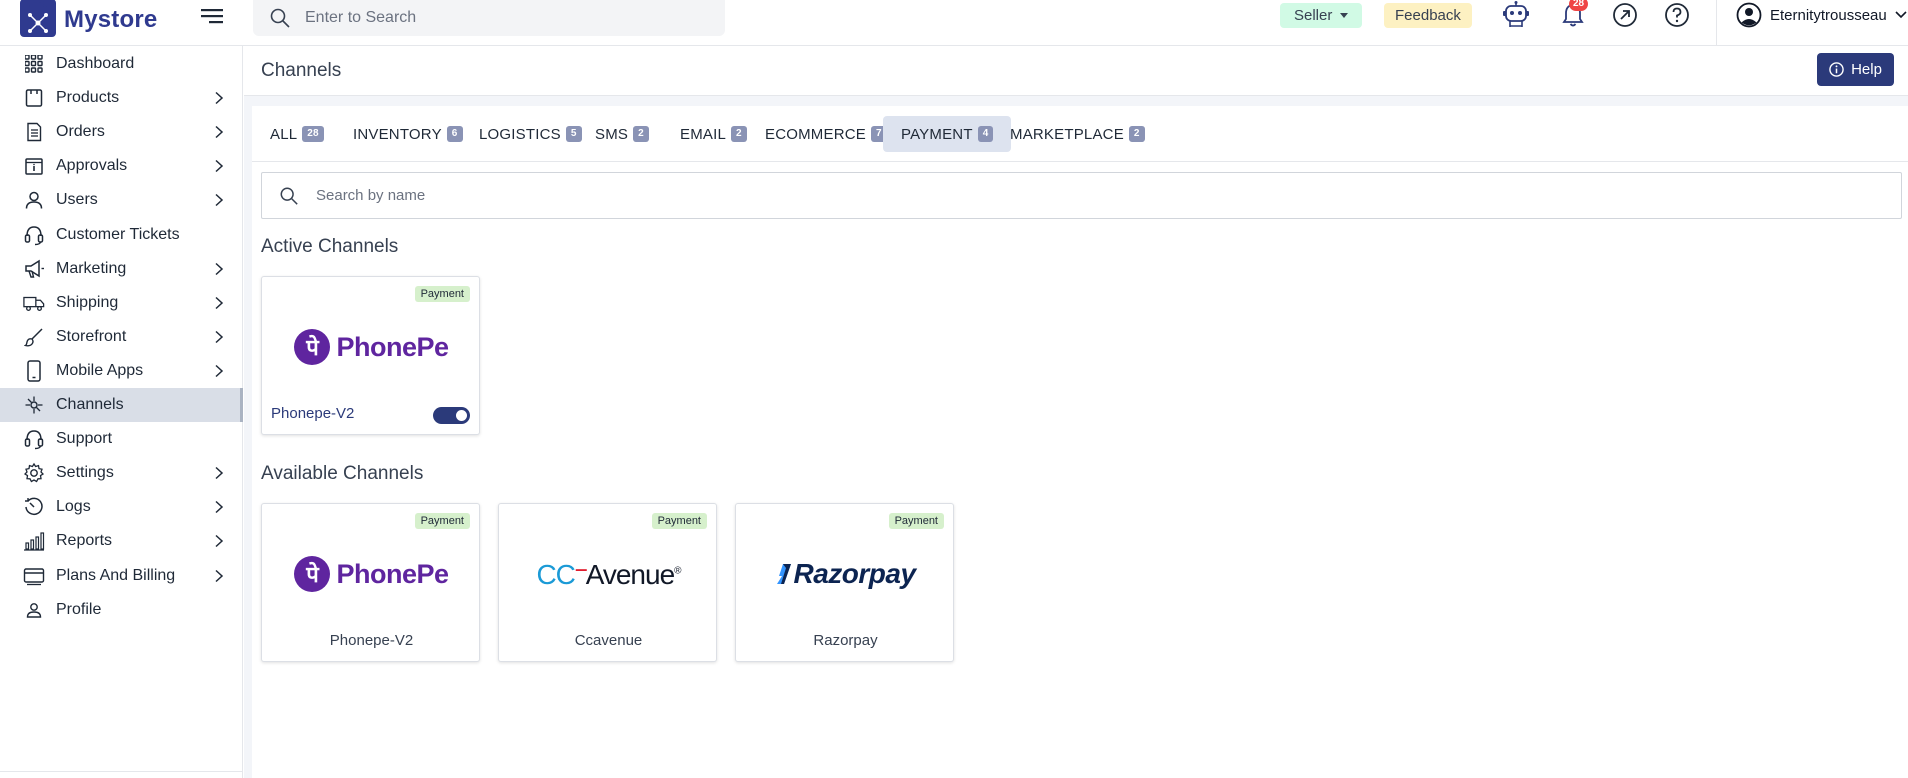  What do you see at coordinates (121, 132) in the screenshot?
I see `sidebar-item-orders: Orders` at bounding box center [121, 132].